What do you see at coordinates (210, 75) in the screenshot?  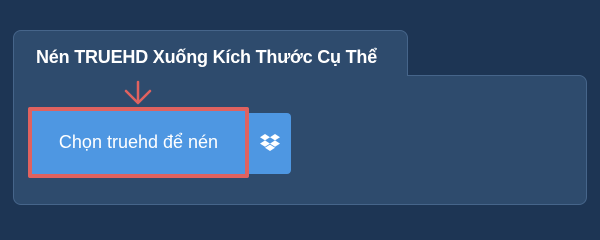 I see `tab-seam` at bounding box center [210, 75].